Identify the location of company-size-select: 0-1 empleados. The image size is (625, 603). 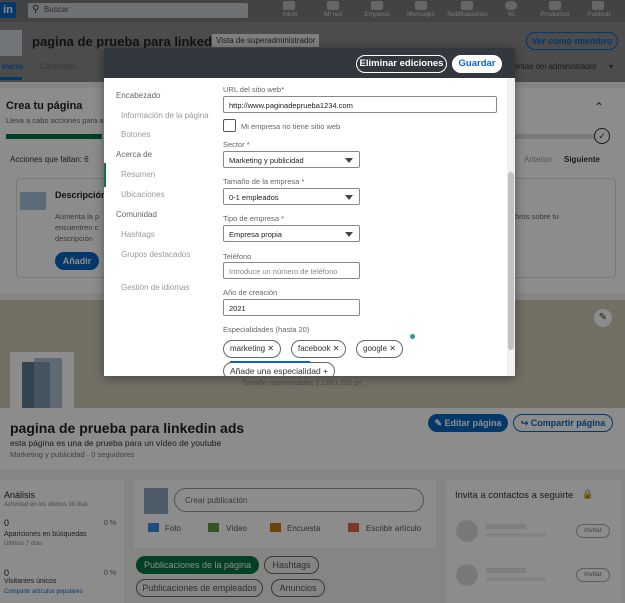
(291, 196).